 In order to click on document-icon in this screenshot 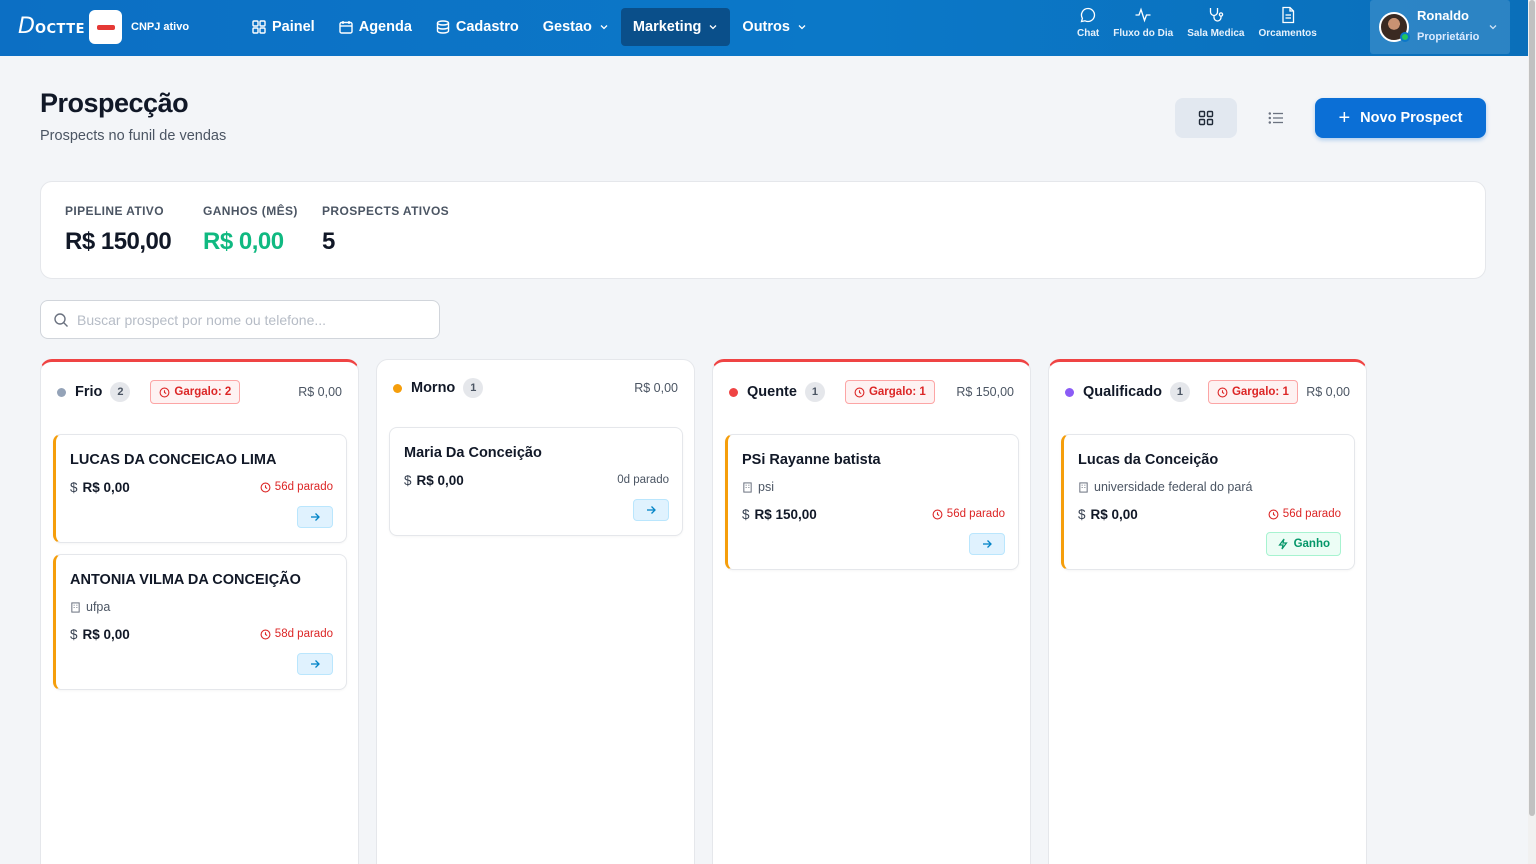, I will do `click(1288, 15)`.